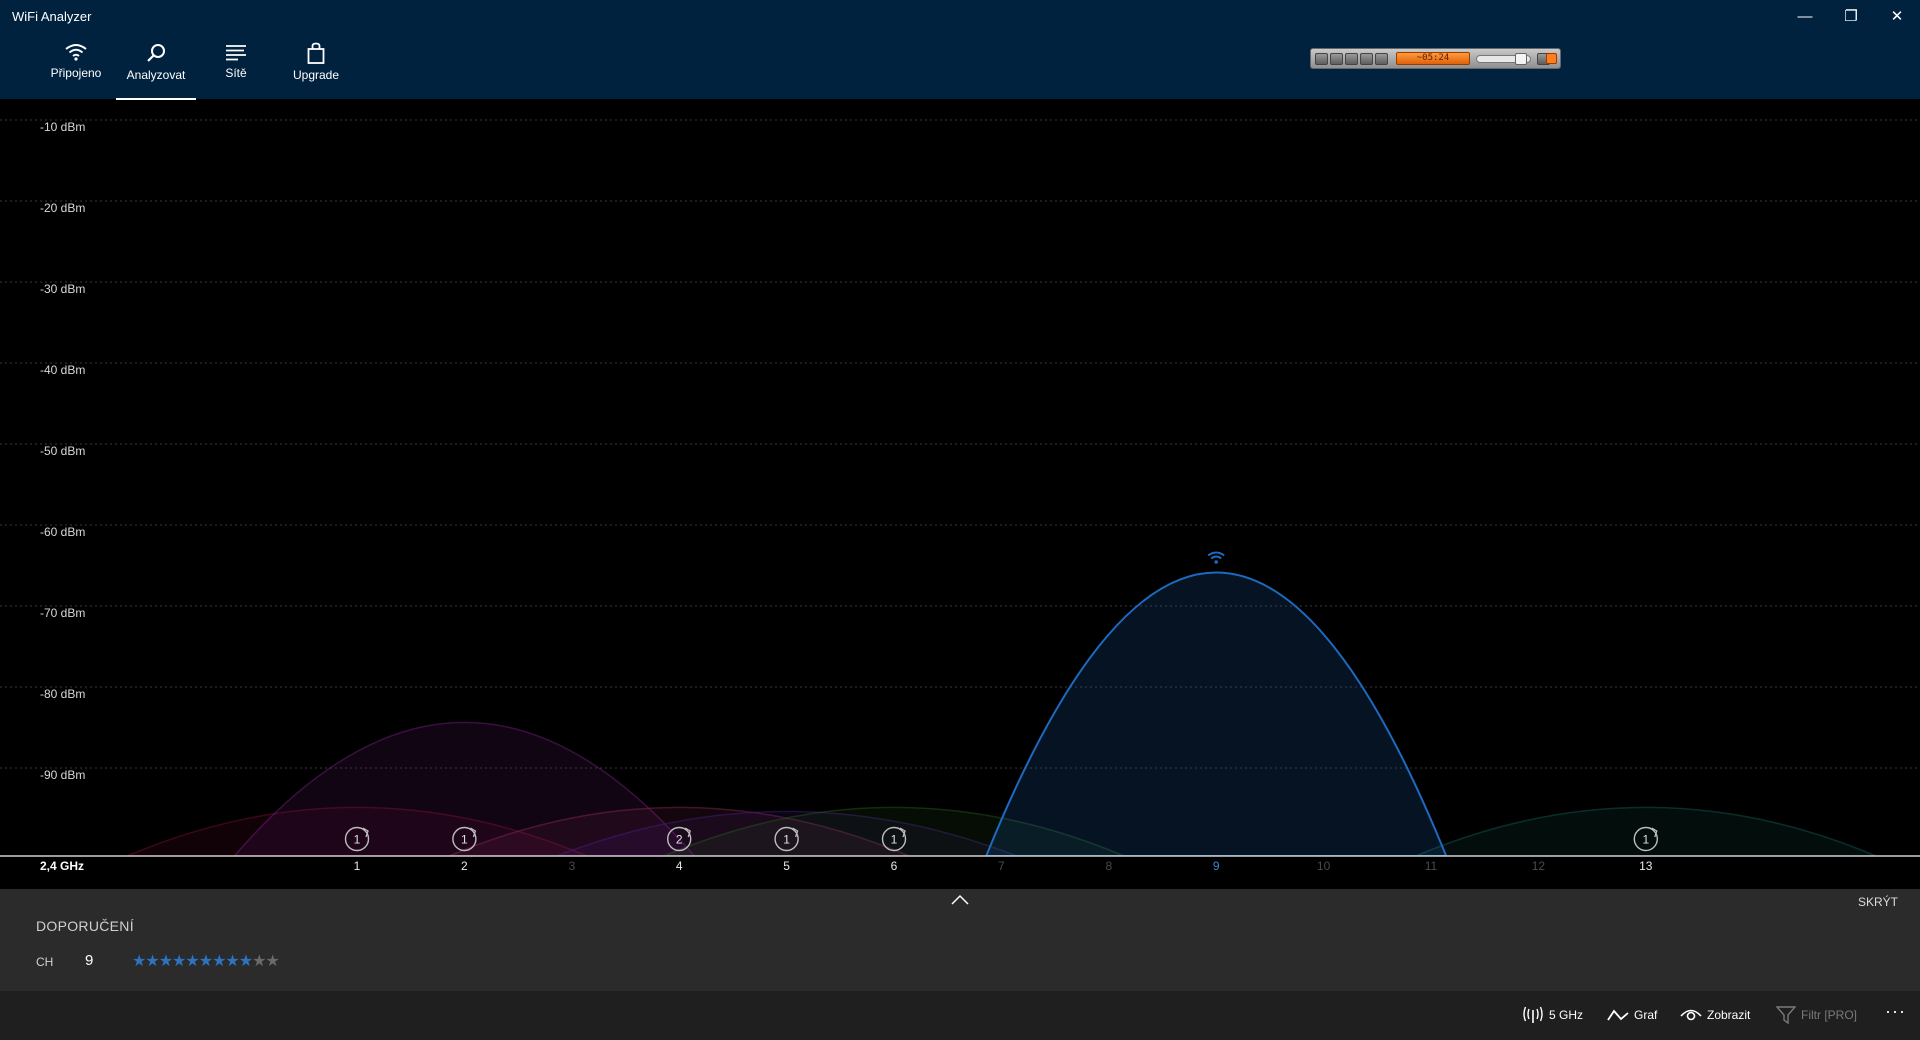  What do you see at coordinates (1646, 1015) in the screenshot?
I see `graph-label: Graf` at bounding box center [1646, 1015].